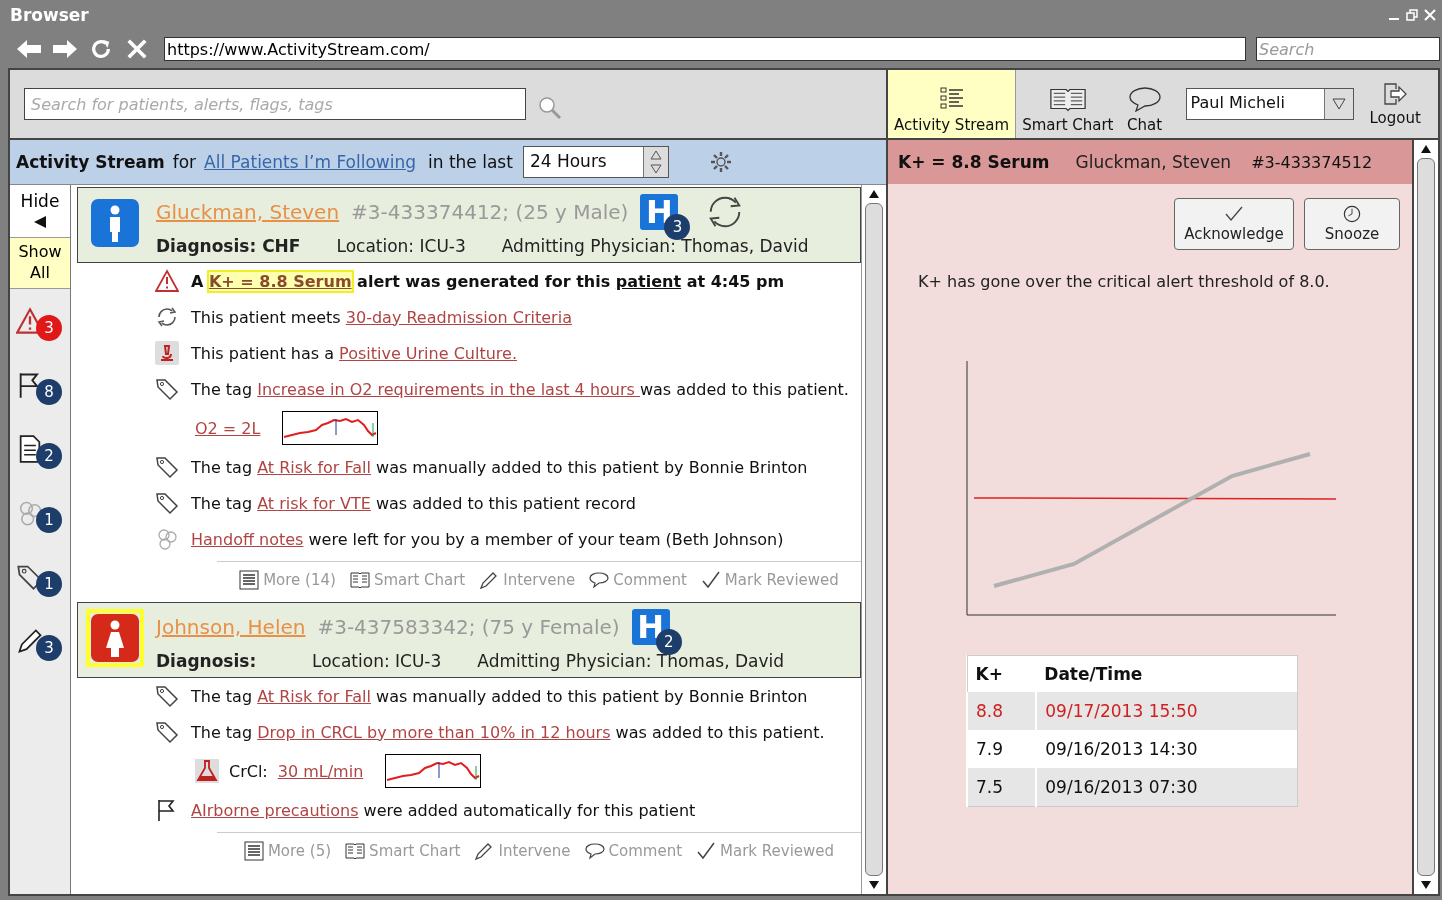 This screenshot has width=1442, height=900. Describe the element at coordinates (595, 162) in the screenshot. I see `period-spinner: 24 Hours` at that location.